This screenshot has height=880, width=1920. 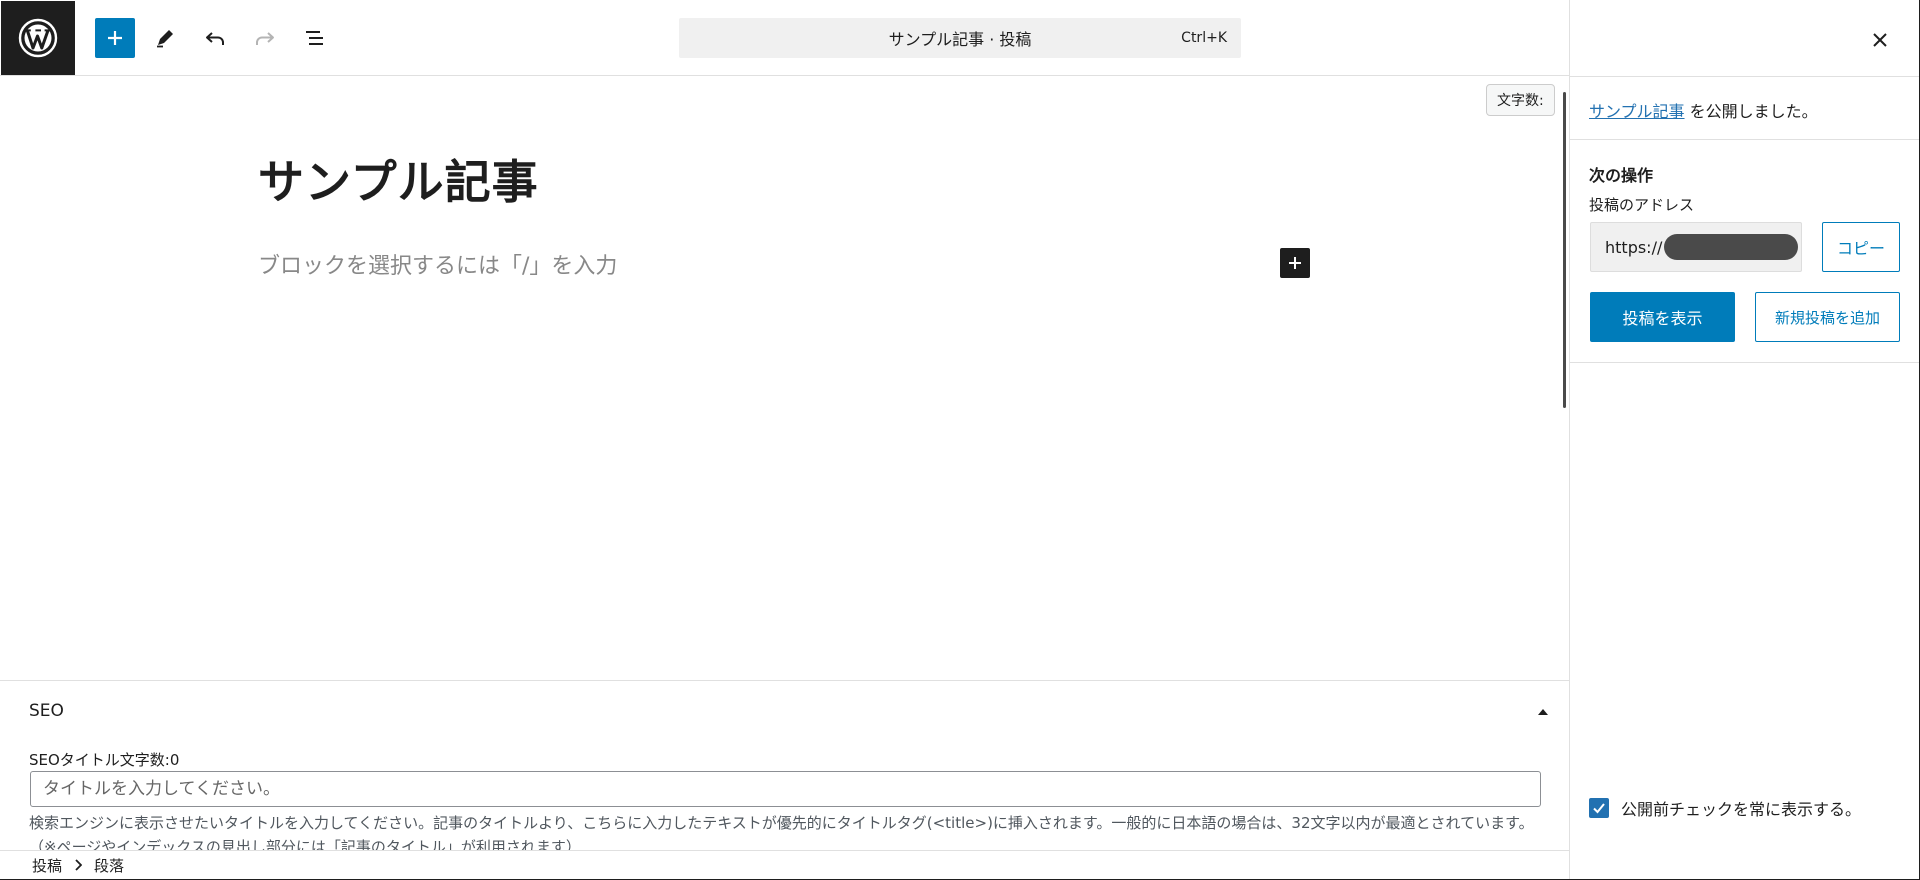 What do you see at coordinates (1637, 111) in the screenshot?
I see `published-post-link: サンプル記事` at bounding box center [1637, 111].